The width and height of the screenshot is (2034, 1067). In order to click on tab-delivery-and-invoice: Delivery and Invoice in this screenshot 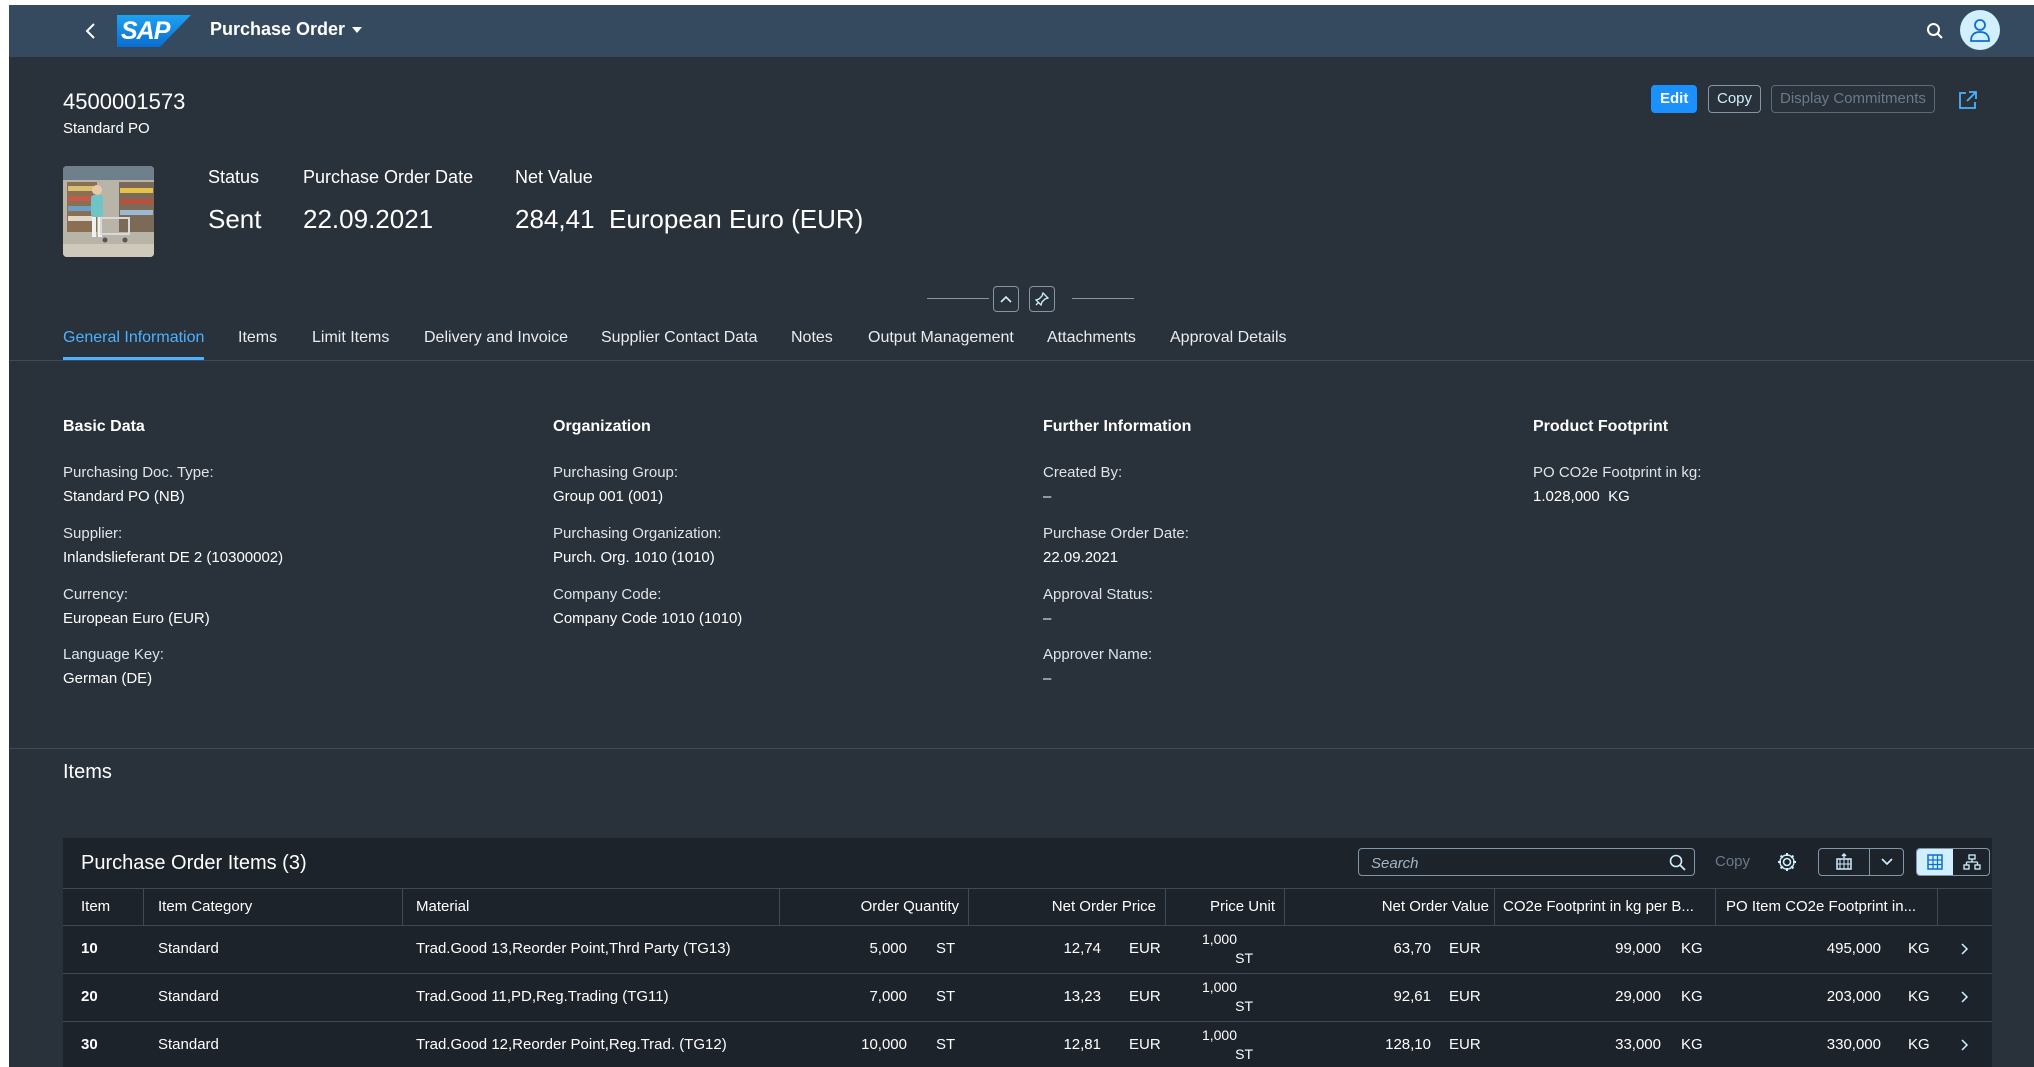, I will do `click(496, 338)`.